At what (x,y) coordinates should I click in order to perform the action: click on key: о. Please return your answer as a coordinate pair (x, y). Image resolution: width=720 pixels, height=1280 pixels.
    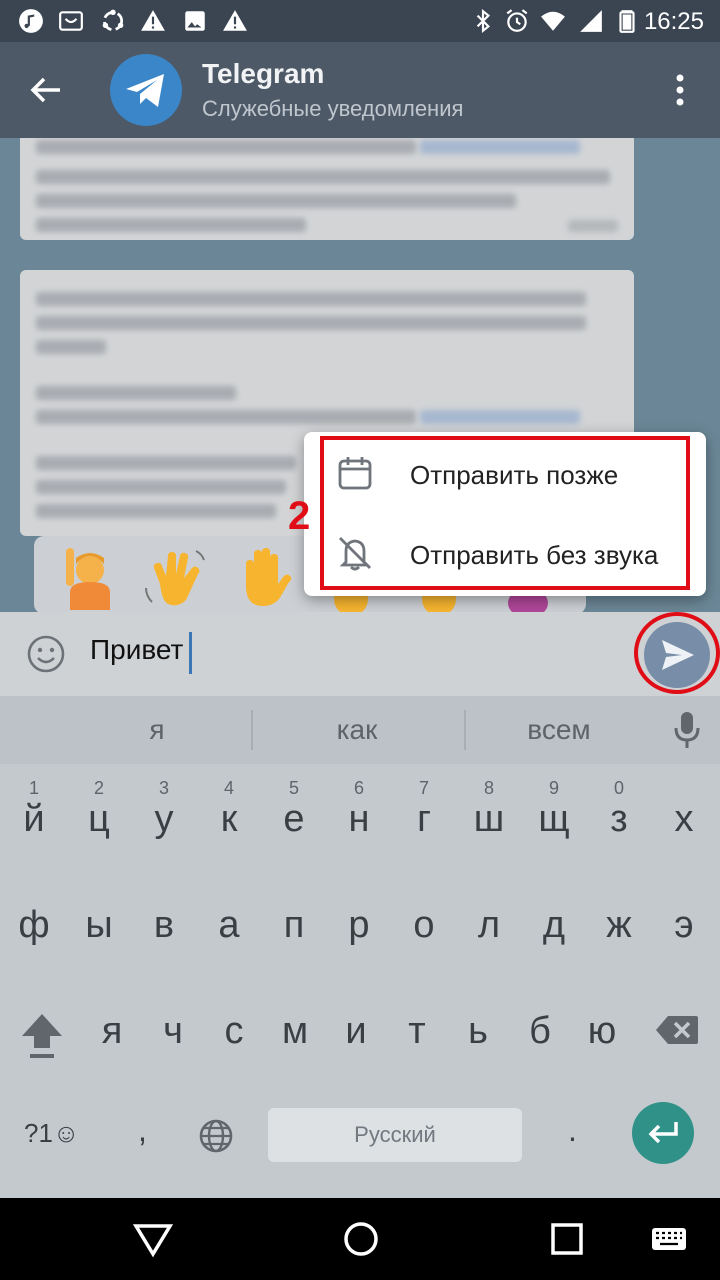
    Looking at the image, I should click on (424, 915).